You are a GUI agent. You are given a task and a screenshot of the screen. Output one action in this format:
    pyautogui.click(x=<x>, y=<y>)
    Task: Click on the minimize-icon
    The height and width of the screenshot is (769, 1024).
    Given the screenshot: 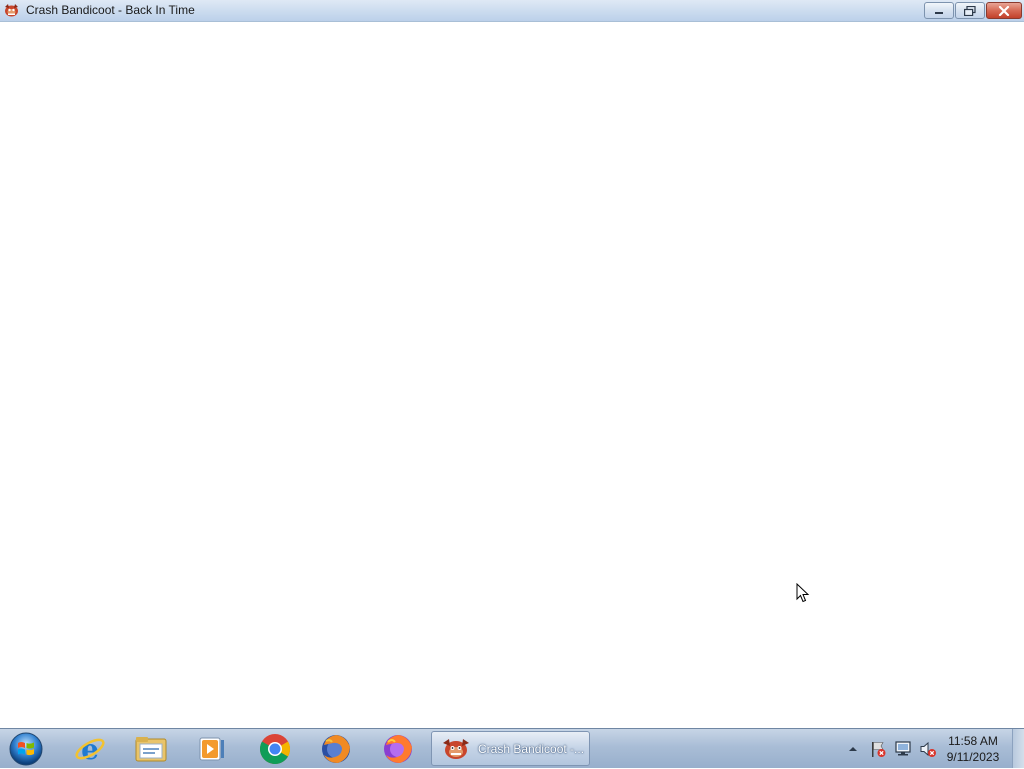 What is the action you would take?
    pyautogui.click(x=939, y=12)
    